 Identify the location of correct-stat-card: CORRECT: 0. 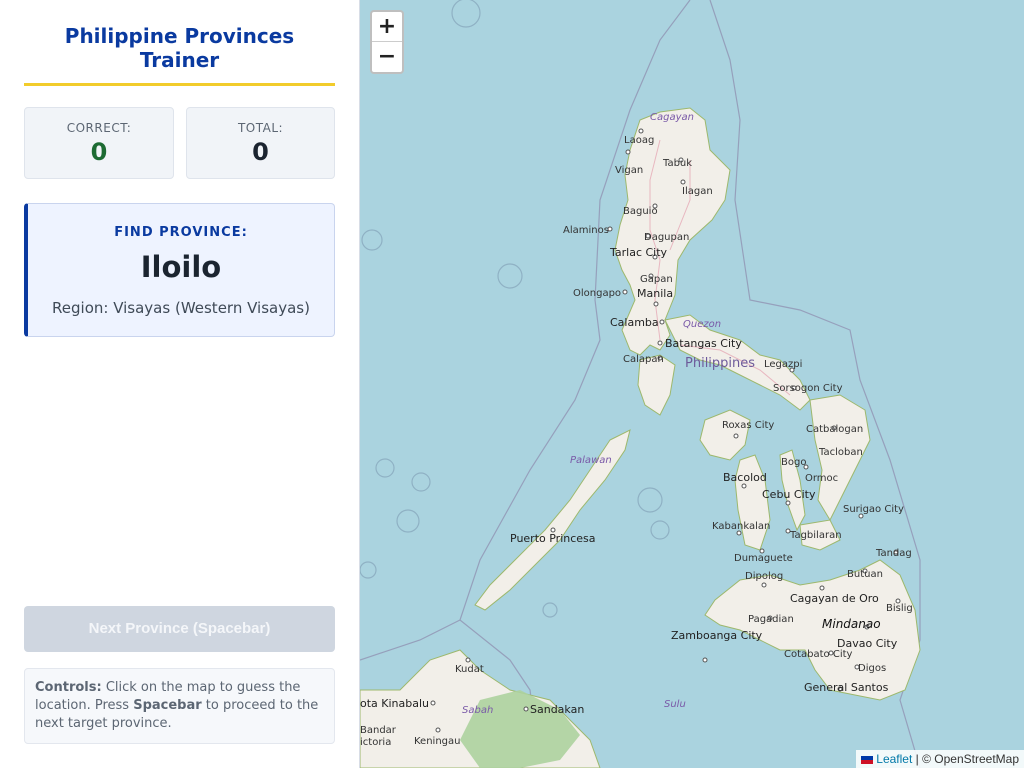
(99, 143).